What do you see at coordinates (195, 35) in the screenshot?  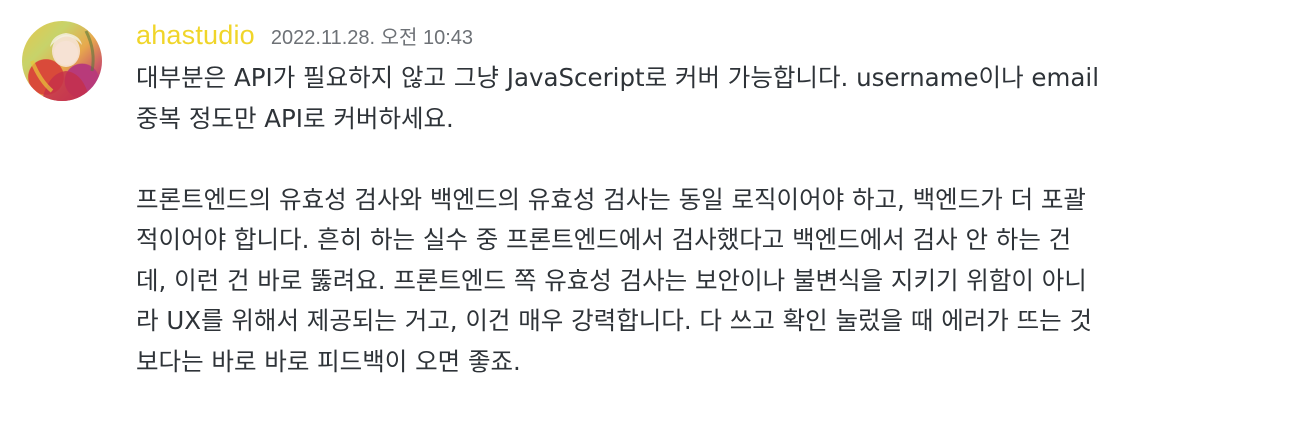 I see `author-name: ahastudio` at bounding box center [195, 35].